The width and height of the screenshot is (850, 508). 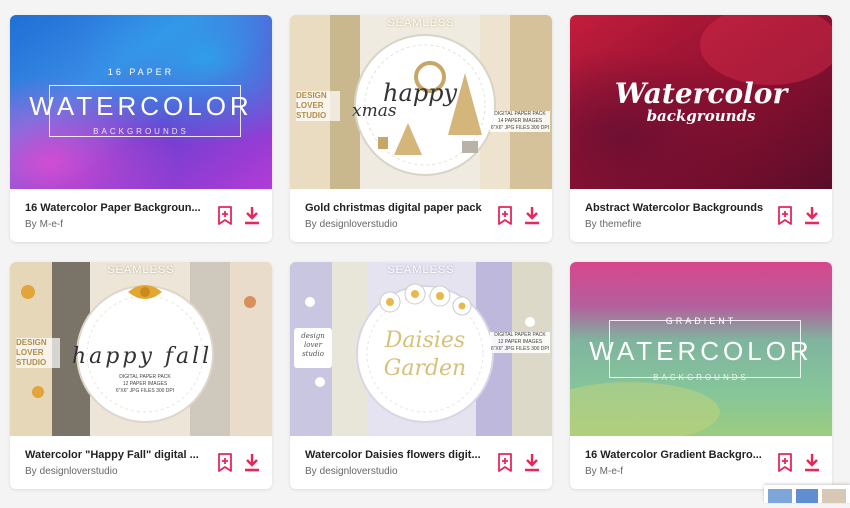 I want to click on author-name: themefire, so click(x=621, y=224).